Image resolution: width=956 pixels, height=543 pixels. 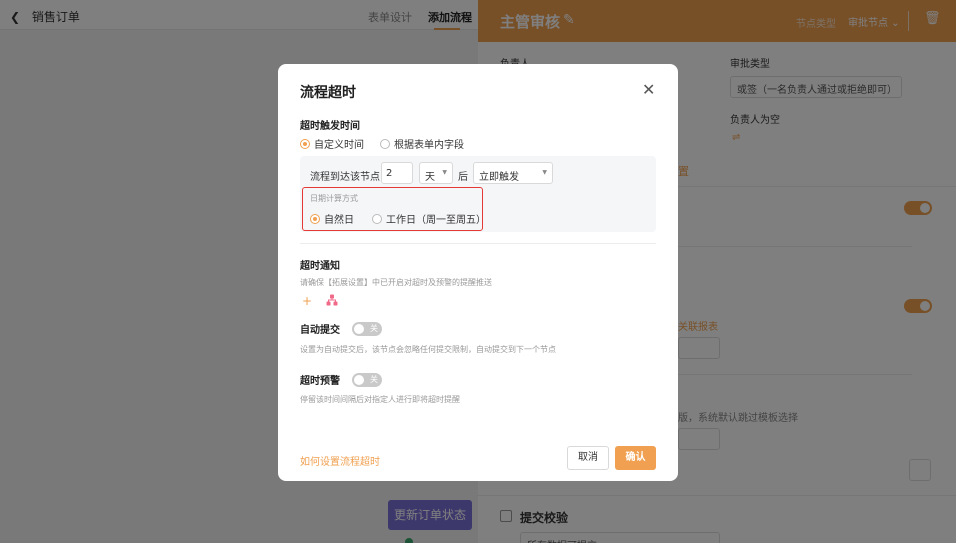 I want to click on warn-hint: 停留该时间间隔后对指定人进行即将超时提醒, so click(x=380, y=399).